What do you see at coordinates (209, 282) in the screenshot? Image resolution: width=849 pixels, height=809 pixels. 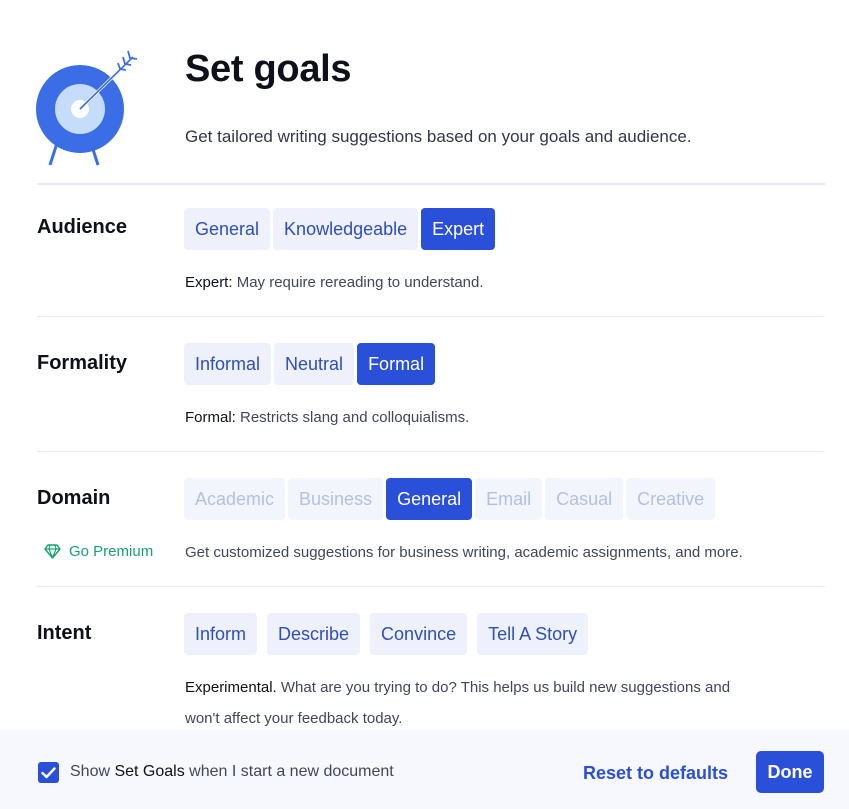 I see `audience-desc-key: Expert:` at bounding box center [209, 282].